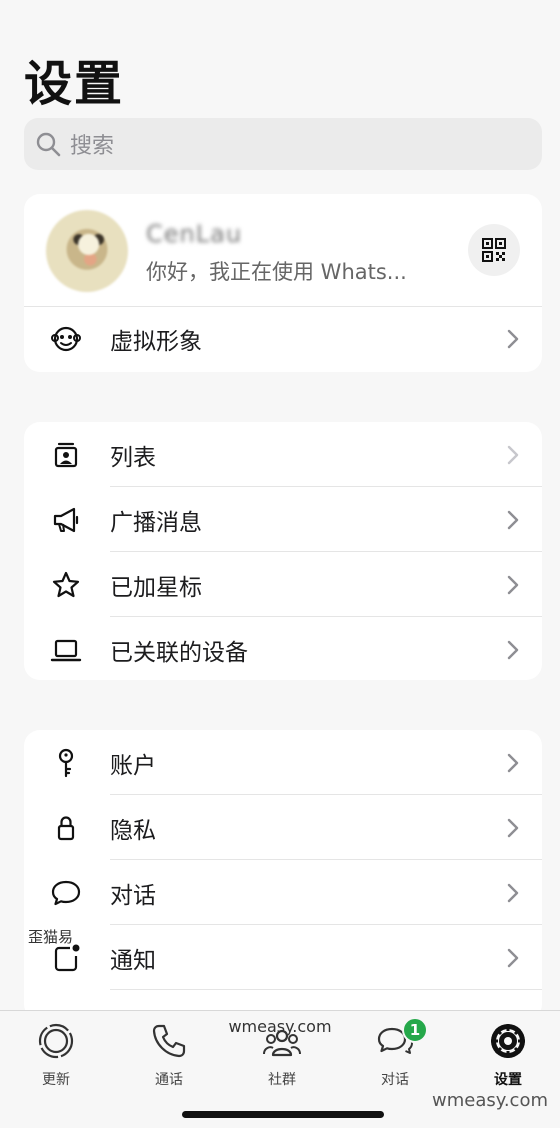  What do you see at coordinates (395, 1080) in the screenshot?
I see `tab-label: 对话` at bounding box center [395, 1080].